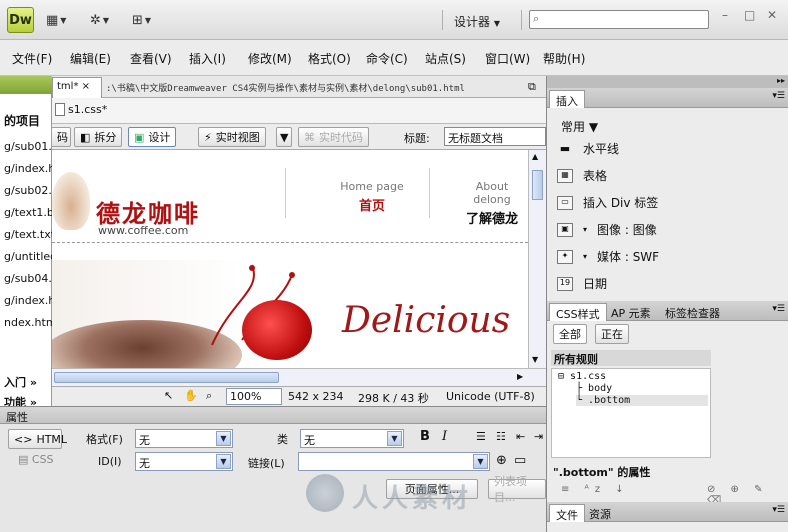 This screenshot has height=532, width=788. What do you see at coordinates (329, 58) in the screenshot?
I see `menu-format: 格式(O)` at bounding box center [329, 58].